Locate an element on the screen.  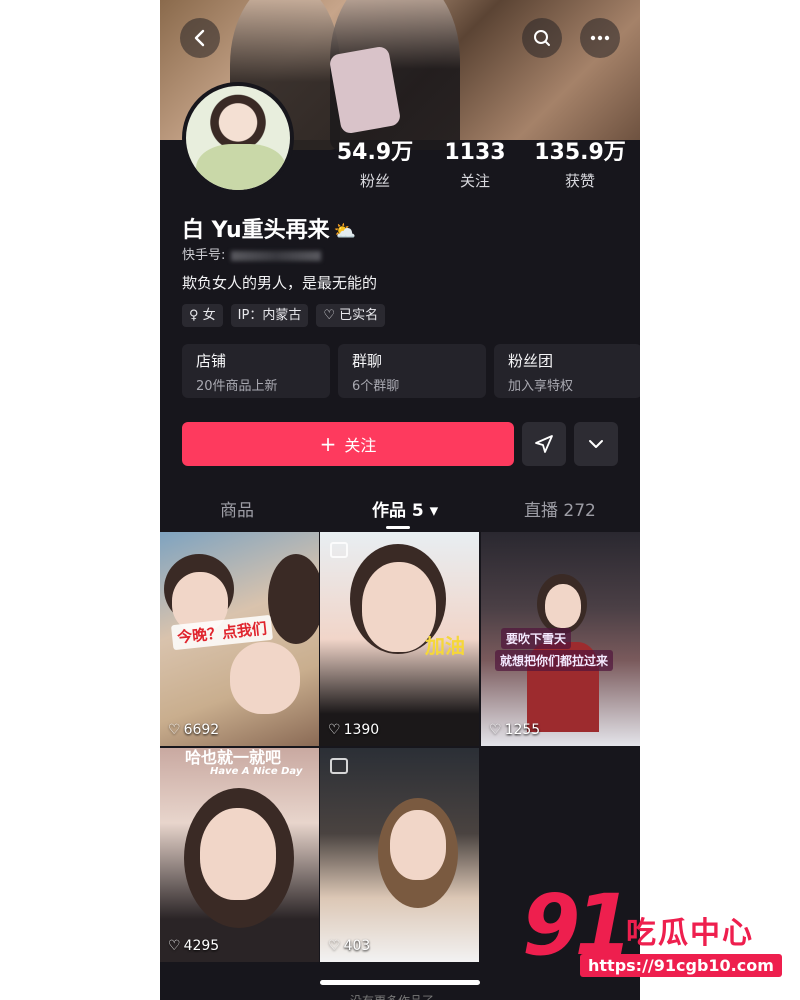
video-thumb: 哈也就一就吧 Have A Nice Day ♡ 4295 is located at coordinates (239, 855).